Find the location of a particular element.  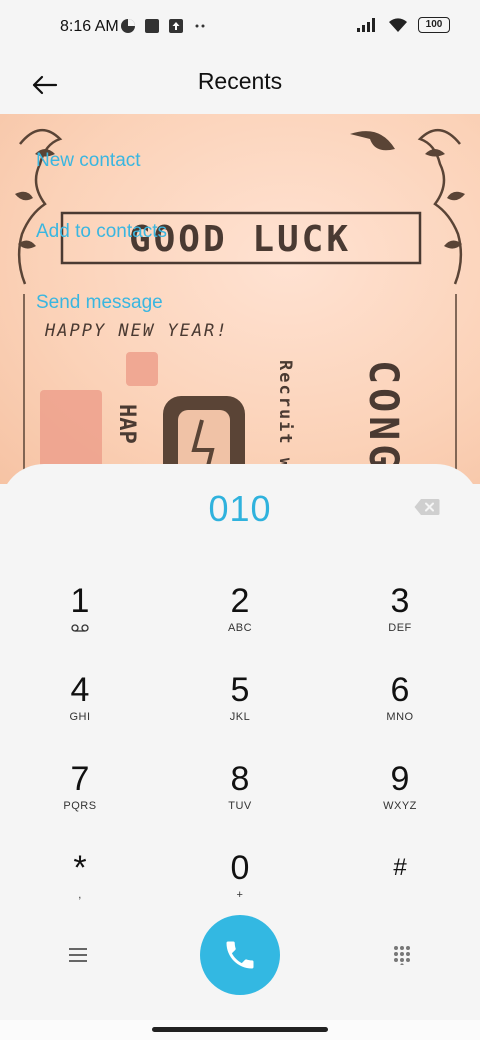

backspace-icon is located at coordinates (427, 507).